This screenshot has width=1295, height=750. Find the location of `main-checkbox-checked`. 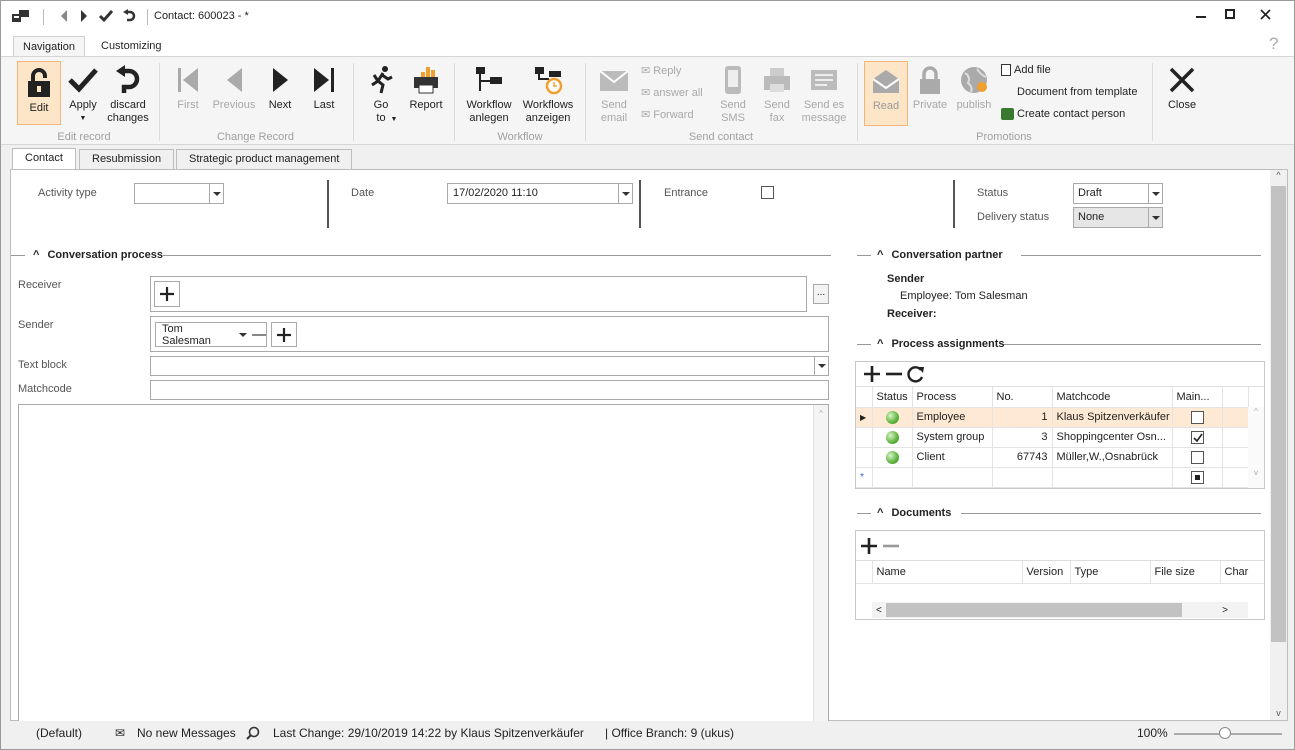

main-checkbox-checked is located at coordinates (1197, 437).